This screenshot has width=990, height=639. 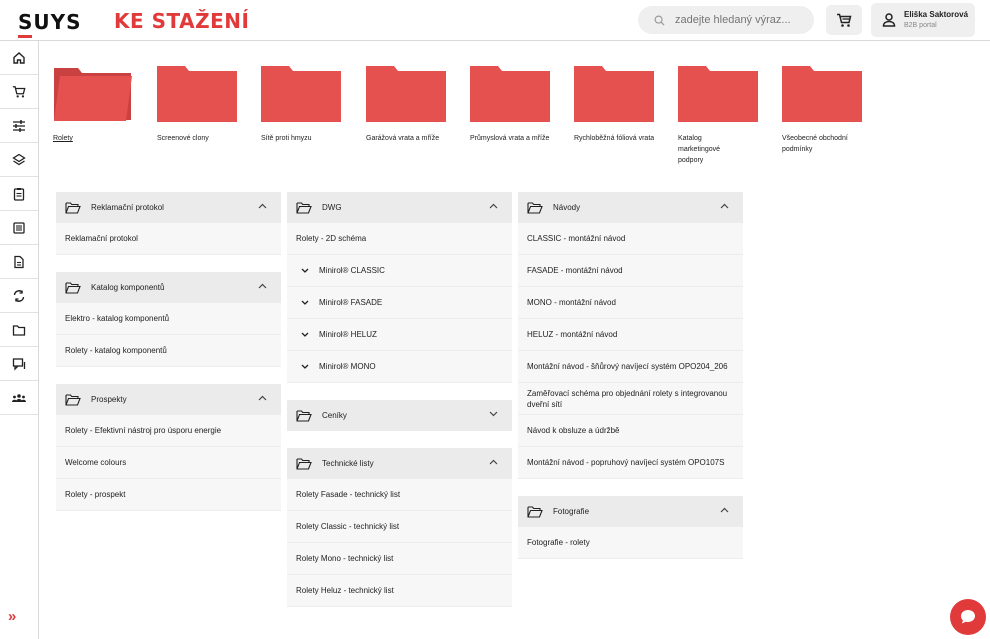 I want to click on download-item: HELUZ - montážní návod, so click(x=630, y=335).